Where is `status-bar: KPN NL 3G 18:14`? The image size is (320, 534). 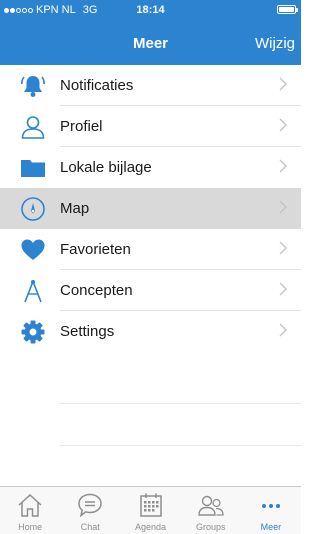
status-bar: KPN NL 3G 18:14 is located at coordinates (150, 10).